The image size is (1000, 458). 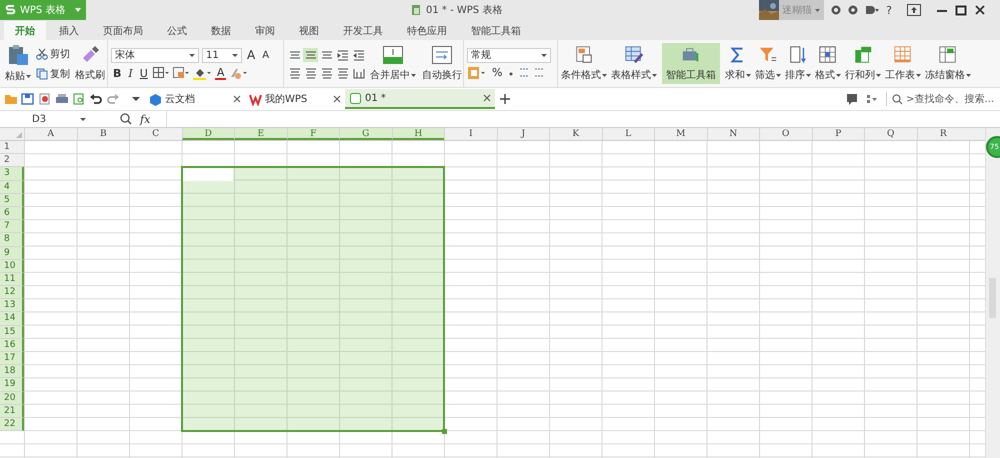 I want to click on column-header: Q, so click(x=890, y=134).